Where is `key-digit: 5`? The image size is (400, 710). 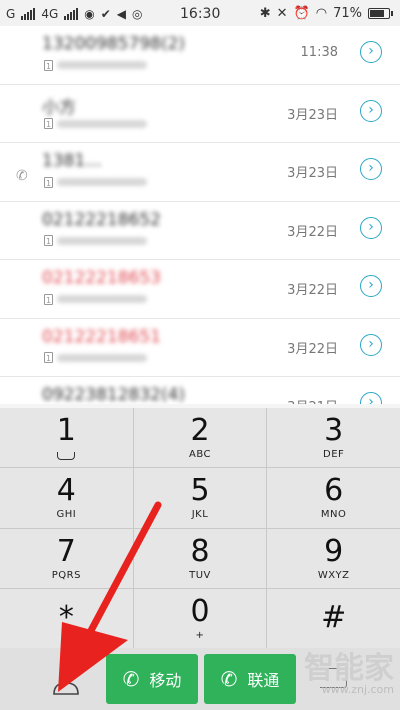
key-digit: 5 is located at coordinates (200, 491).